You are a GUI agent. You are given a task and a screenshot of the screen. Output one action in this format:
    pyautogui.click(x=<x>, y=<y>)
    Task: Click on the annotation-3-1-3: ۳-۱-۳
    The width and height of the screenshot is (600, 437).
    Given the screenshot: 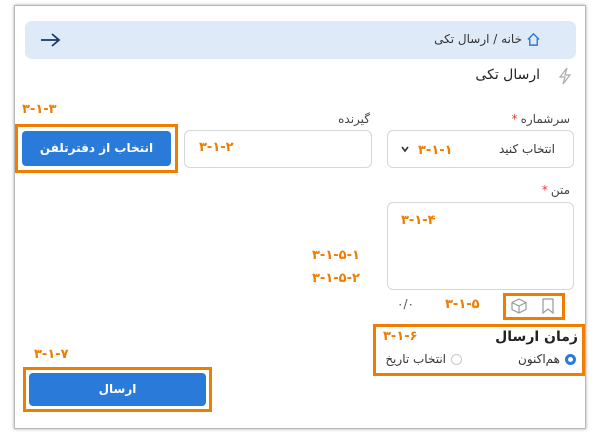 What is the action you would take?
    pyautogui.click(x=39, y=109)
    